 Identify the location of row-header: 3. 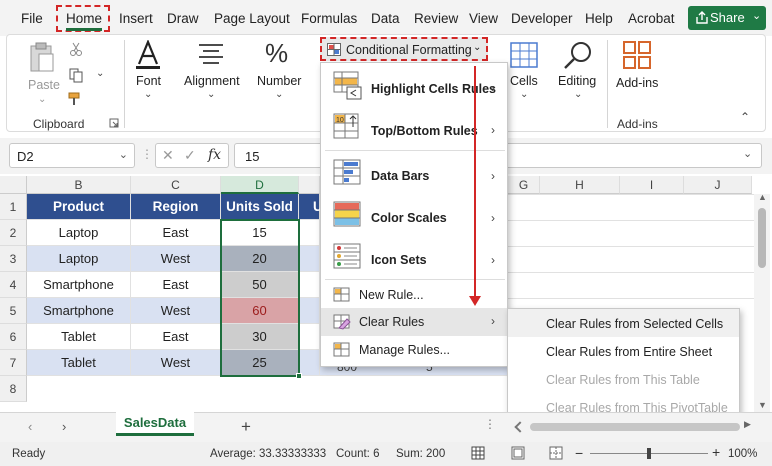
(13, 259).